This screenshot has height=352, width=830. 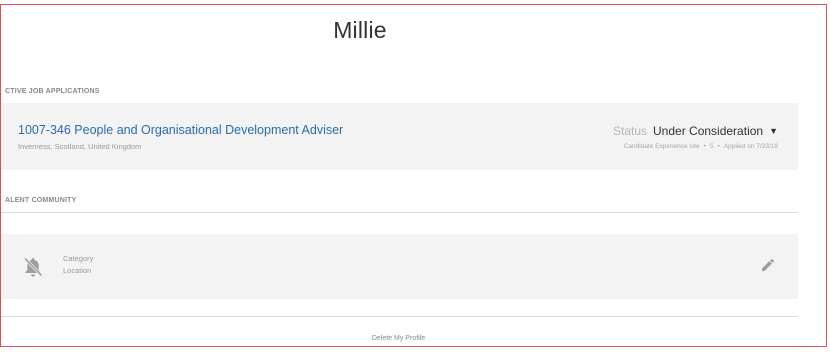 I want to click on application-applied-date: Applied on 7/23/19, so click(x=750, y=146).